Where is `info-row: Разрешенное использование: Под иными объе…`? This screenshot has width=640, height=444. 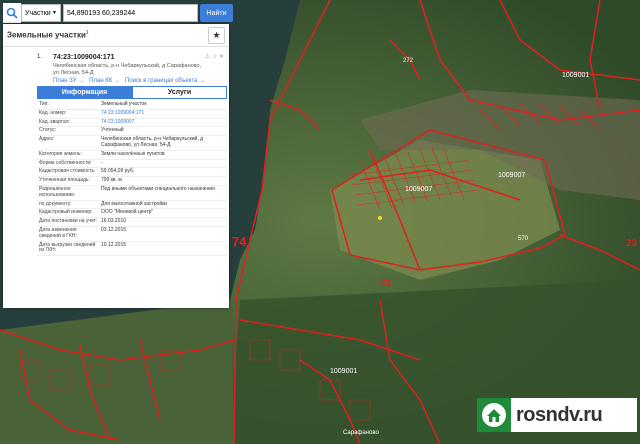
info-row: Разрешенное использование: Под иными объе… is located at coordinates (132, 193).